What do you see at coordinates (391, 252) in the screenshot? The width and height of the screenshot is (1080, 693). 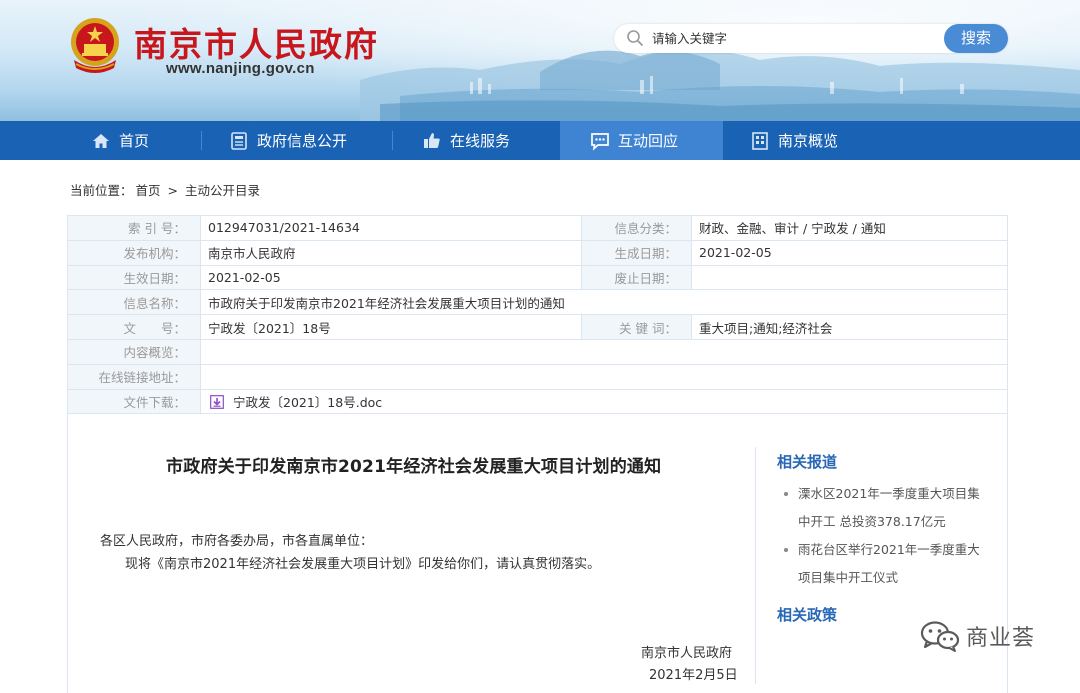 I see `publisher-value: 南京市人民政府` at bounding box center [391, 252].